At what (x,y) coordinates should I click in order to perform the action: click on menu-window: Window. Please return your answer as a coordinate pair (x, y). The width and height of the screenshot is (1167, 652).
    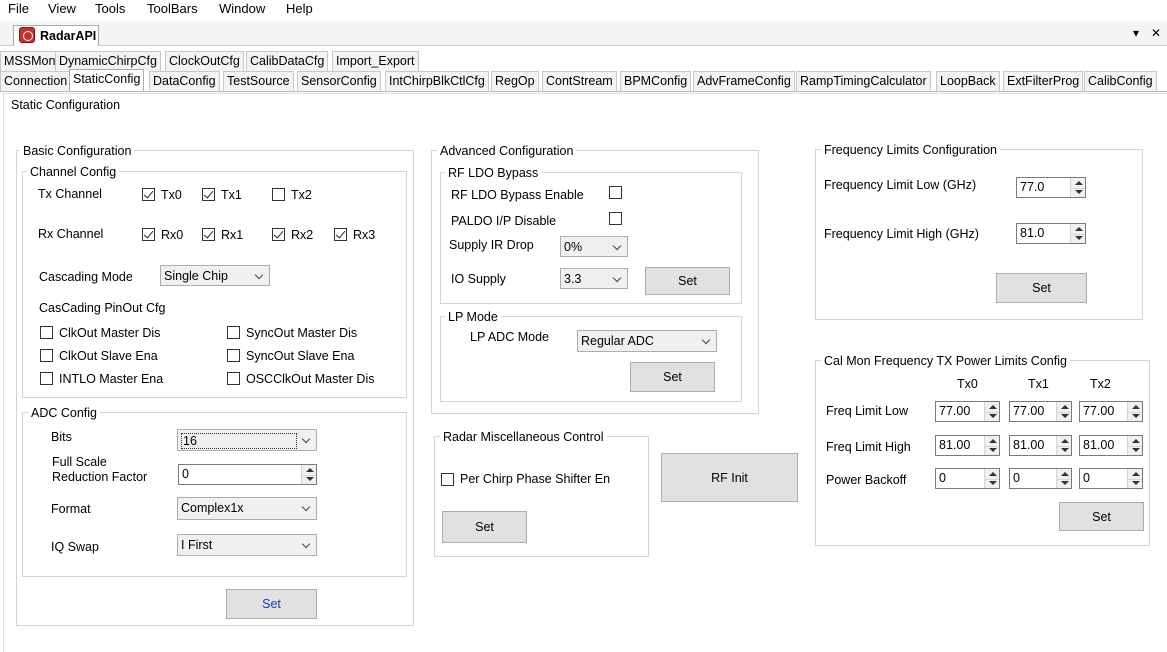
    Looking at the image, I should click on (242, 8).